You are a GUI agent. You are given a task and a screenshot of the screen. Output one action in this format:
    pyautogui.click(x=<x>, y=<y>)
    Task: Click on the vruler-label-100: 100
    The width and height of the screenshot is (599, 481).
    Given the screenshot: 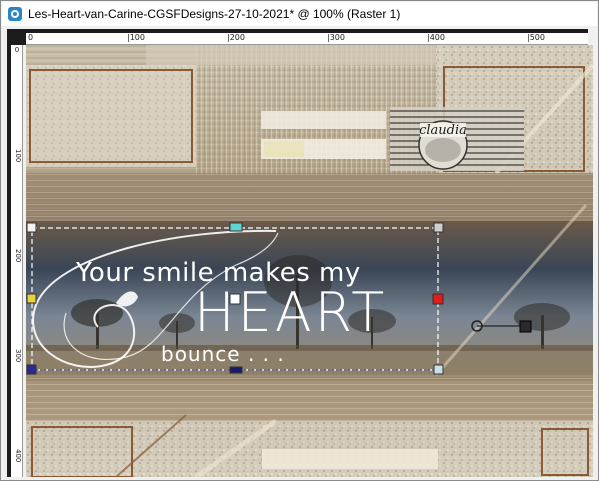 What is the action you would take?
    pyautogui.click(x=18, y=156)
    